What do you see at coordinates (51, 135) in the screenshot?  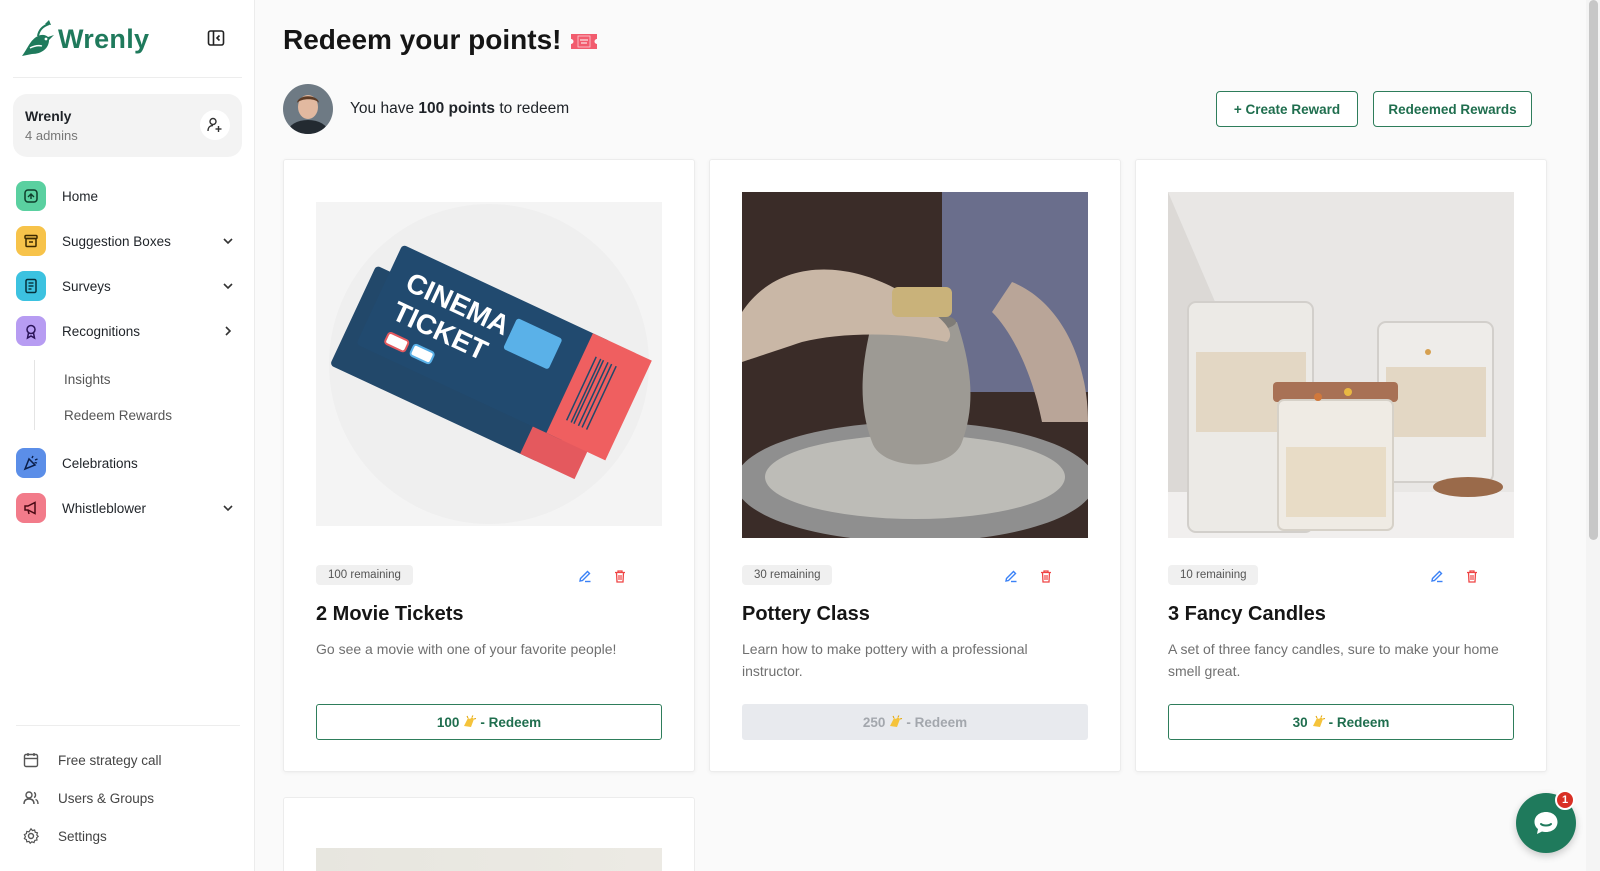 I see `workspace-admin-count: 4 admins` at bounding box center [51, 135].